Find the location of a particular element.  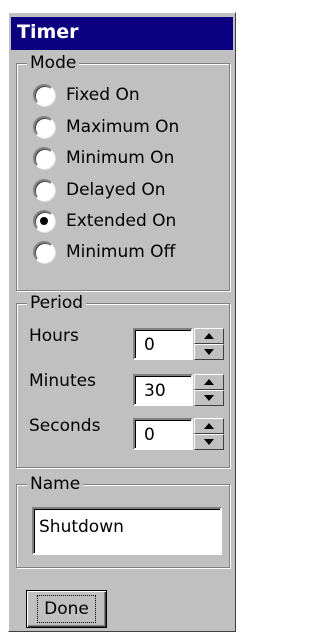

seconds-up-button is located at coordinates (209, 426).